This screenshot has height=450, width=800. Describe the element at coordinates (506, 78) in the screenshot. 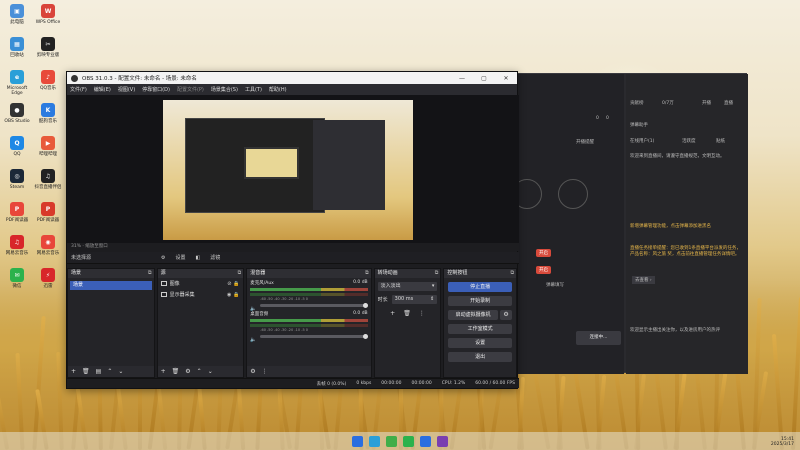

I see `close-icon: ✕` at that location.